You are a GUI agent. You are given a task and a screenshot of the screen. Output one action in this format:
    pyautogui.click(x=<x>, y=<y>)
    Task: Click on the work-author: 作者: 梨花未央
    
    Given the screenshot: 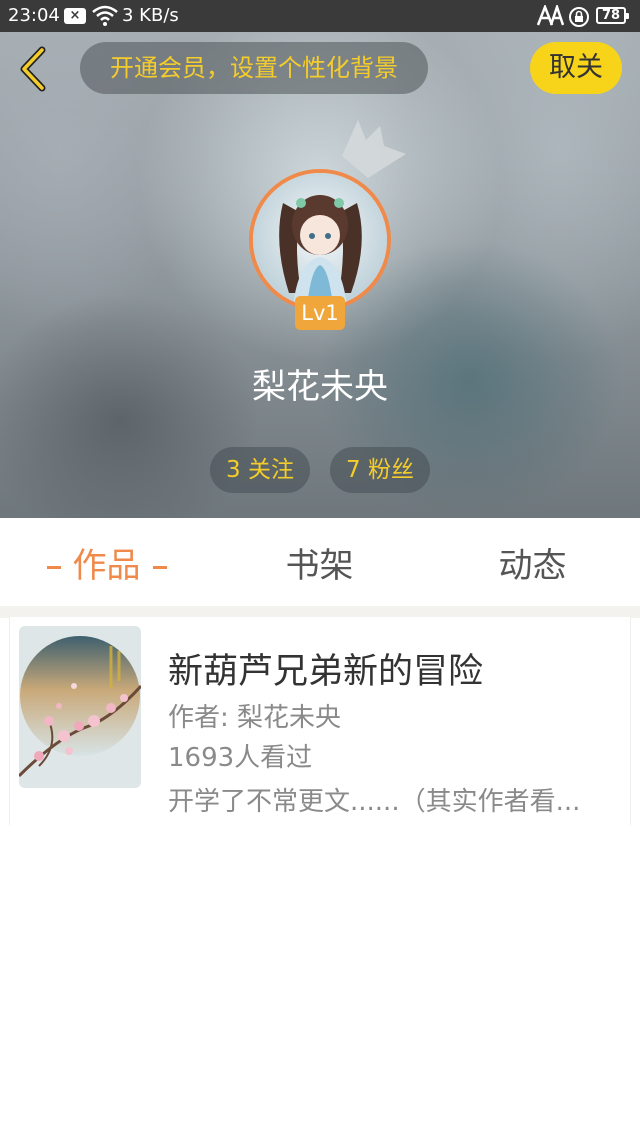 What is the action you would take?
    pyautogui.click(x=255, y=718)
    